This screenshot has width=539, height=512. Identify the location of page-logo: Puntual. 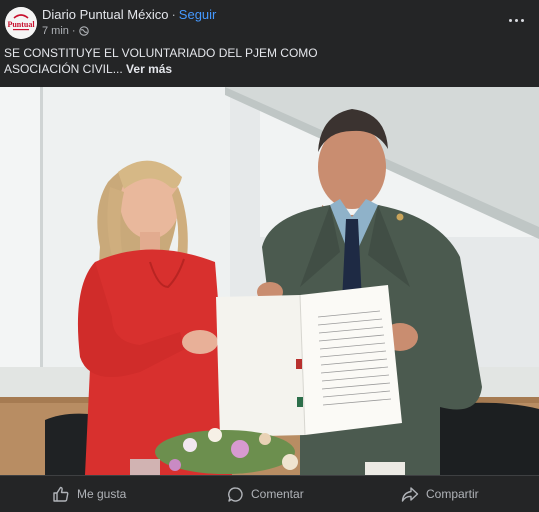
(21, 23).